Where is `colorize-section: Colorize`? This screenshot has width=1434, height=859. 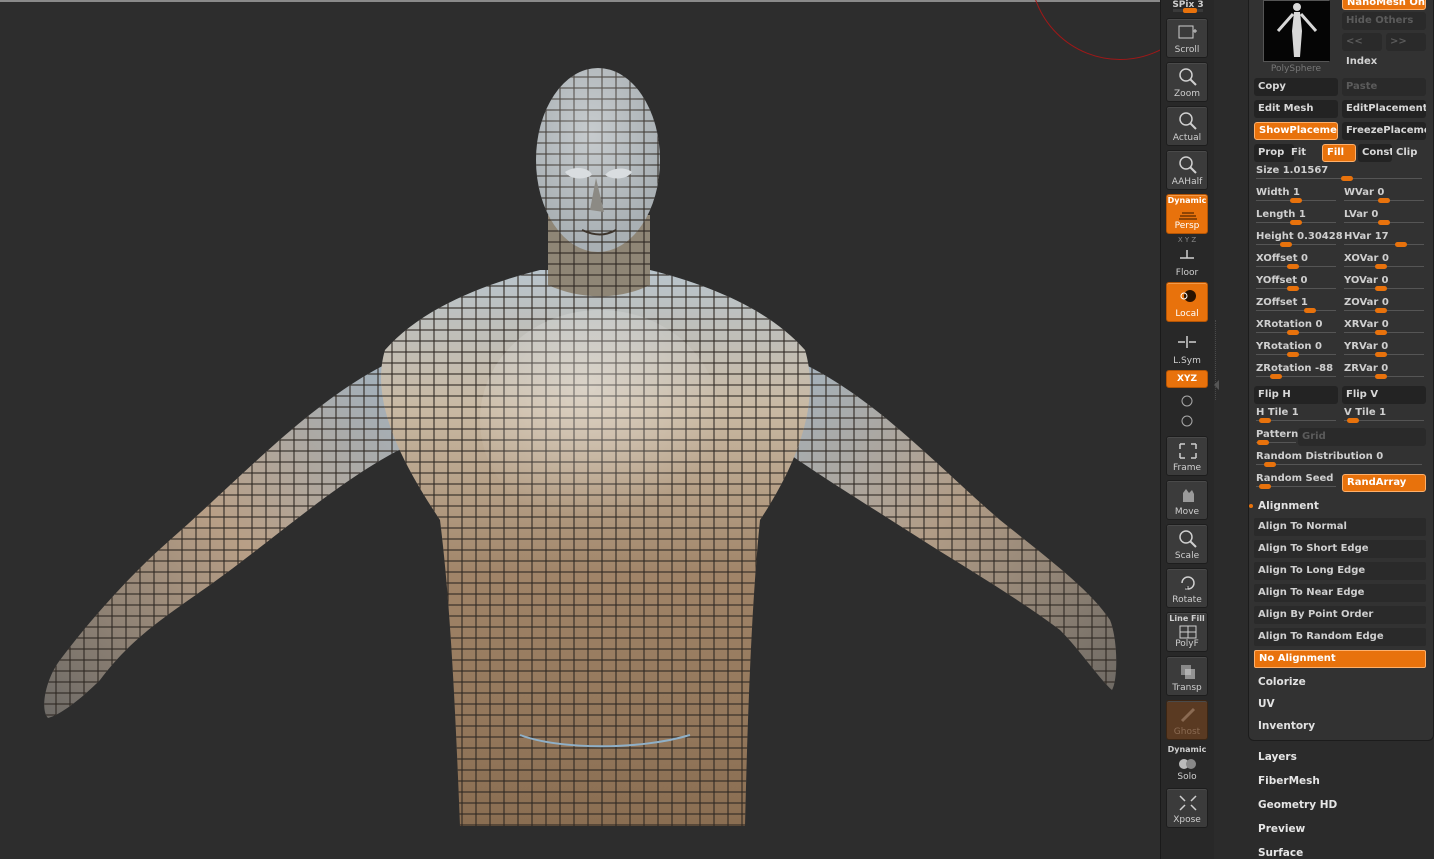
colorize-section: Colorize is located at coordinates (1340, 682).